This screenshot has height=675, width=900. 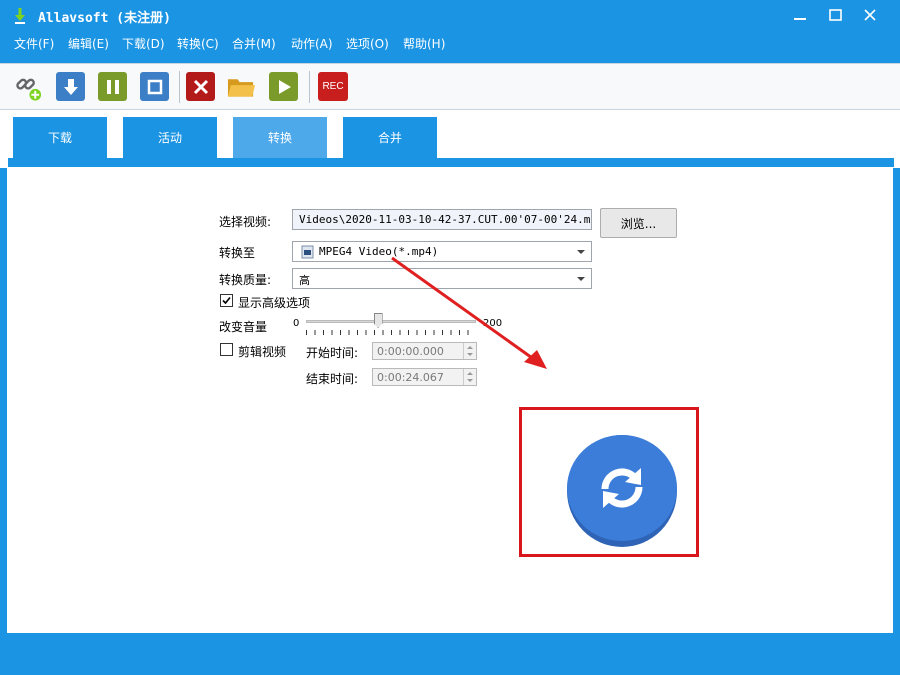 What do you see at coordinates (378, 320) in the screenshot?
I see `slider-thumb` at bounding box center [378, 320].